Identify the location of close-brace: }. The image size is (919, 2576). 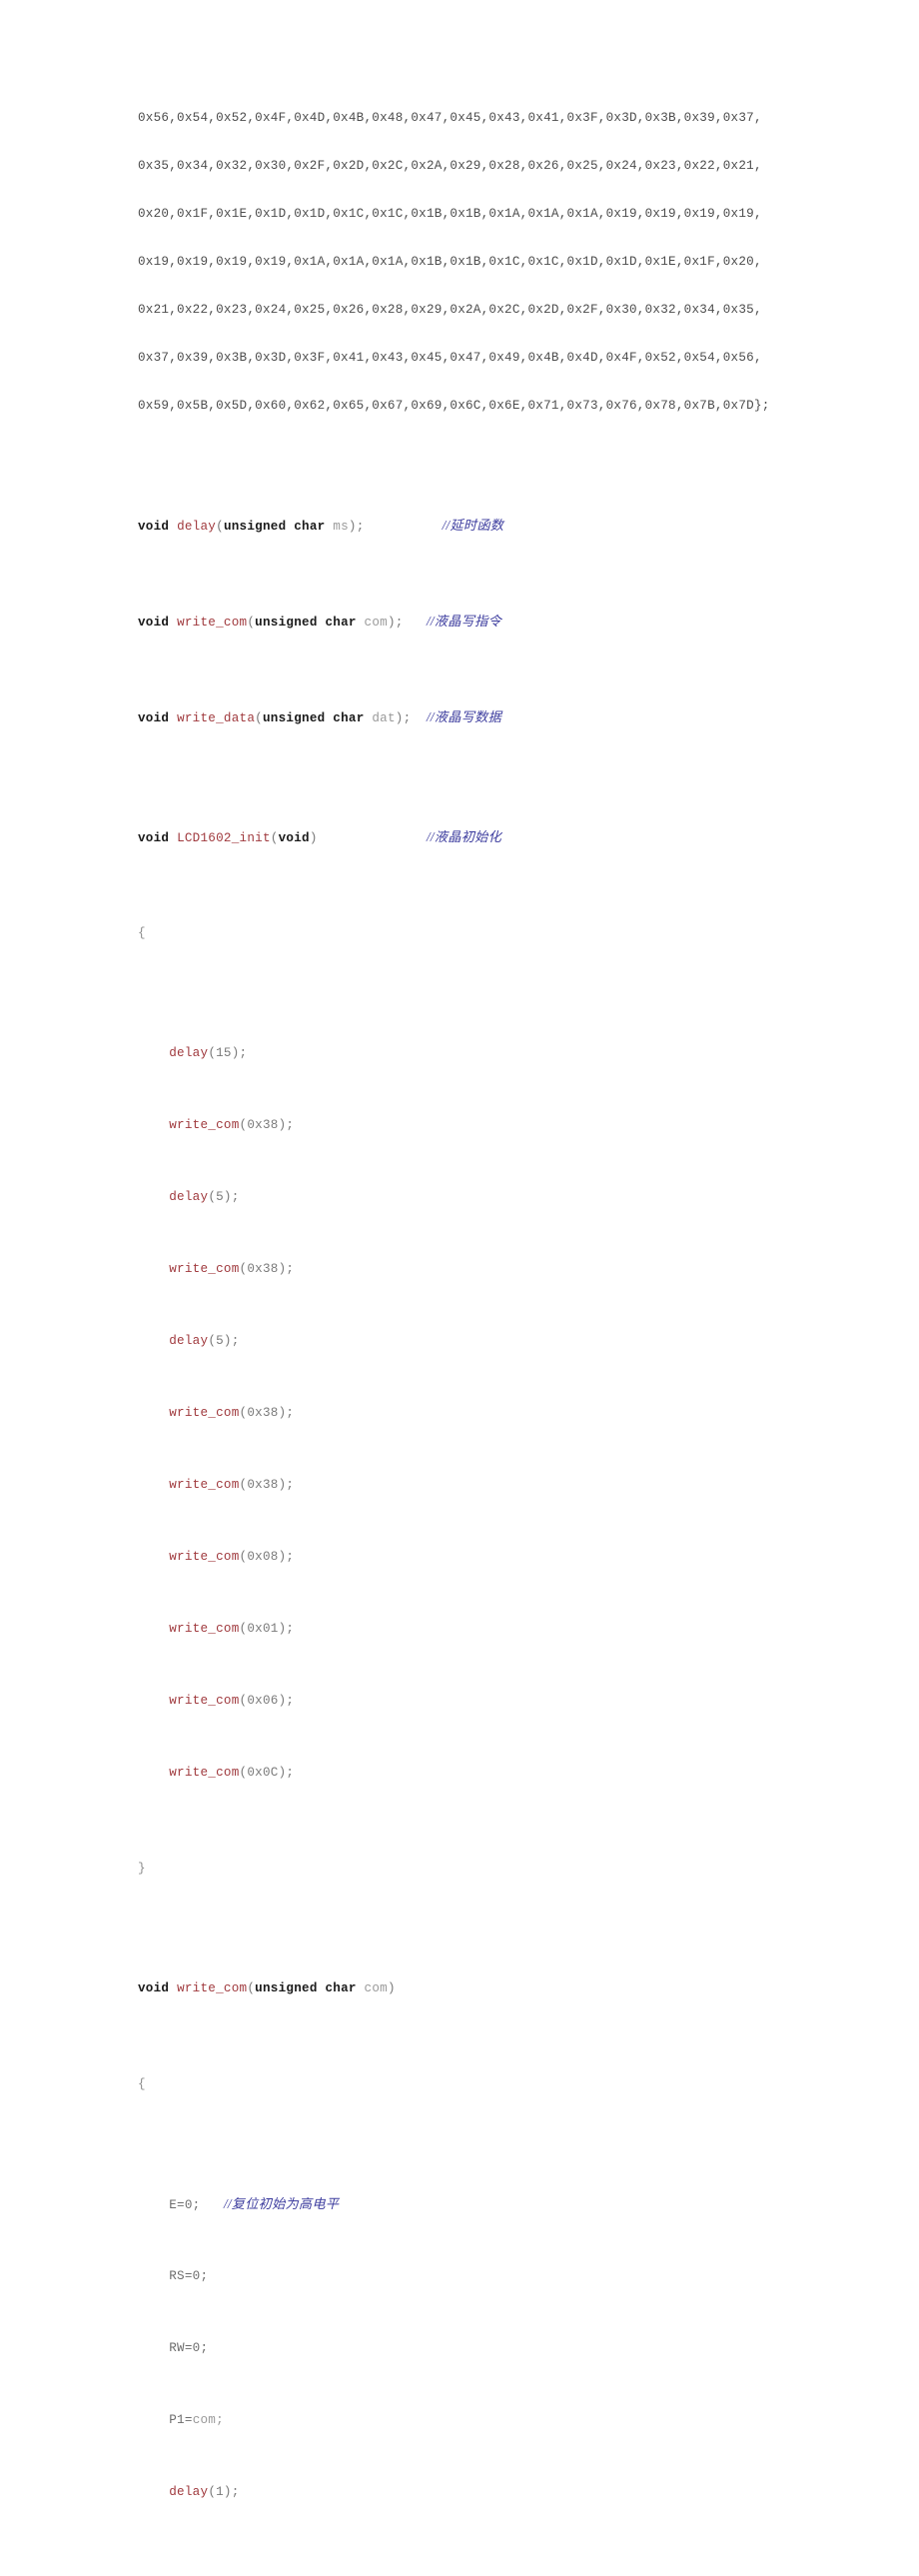
(142, 1869).